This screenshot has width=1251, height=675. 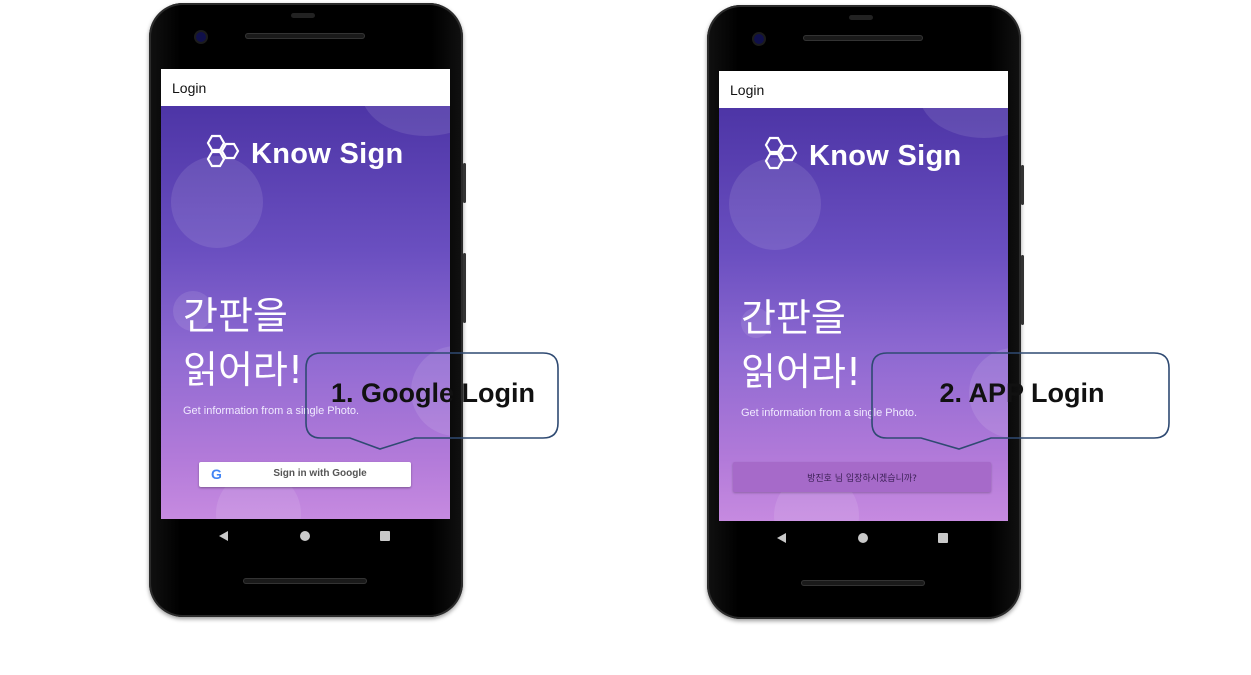 I want to click on app-enter-button: 방진호 님 입장하시겠습니까?, so click(x=862, y=477).